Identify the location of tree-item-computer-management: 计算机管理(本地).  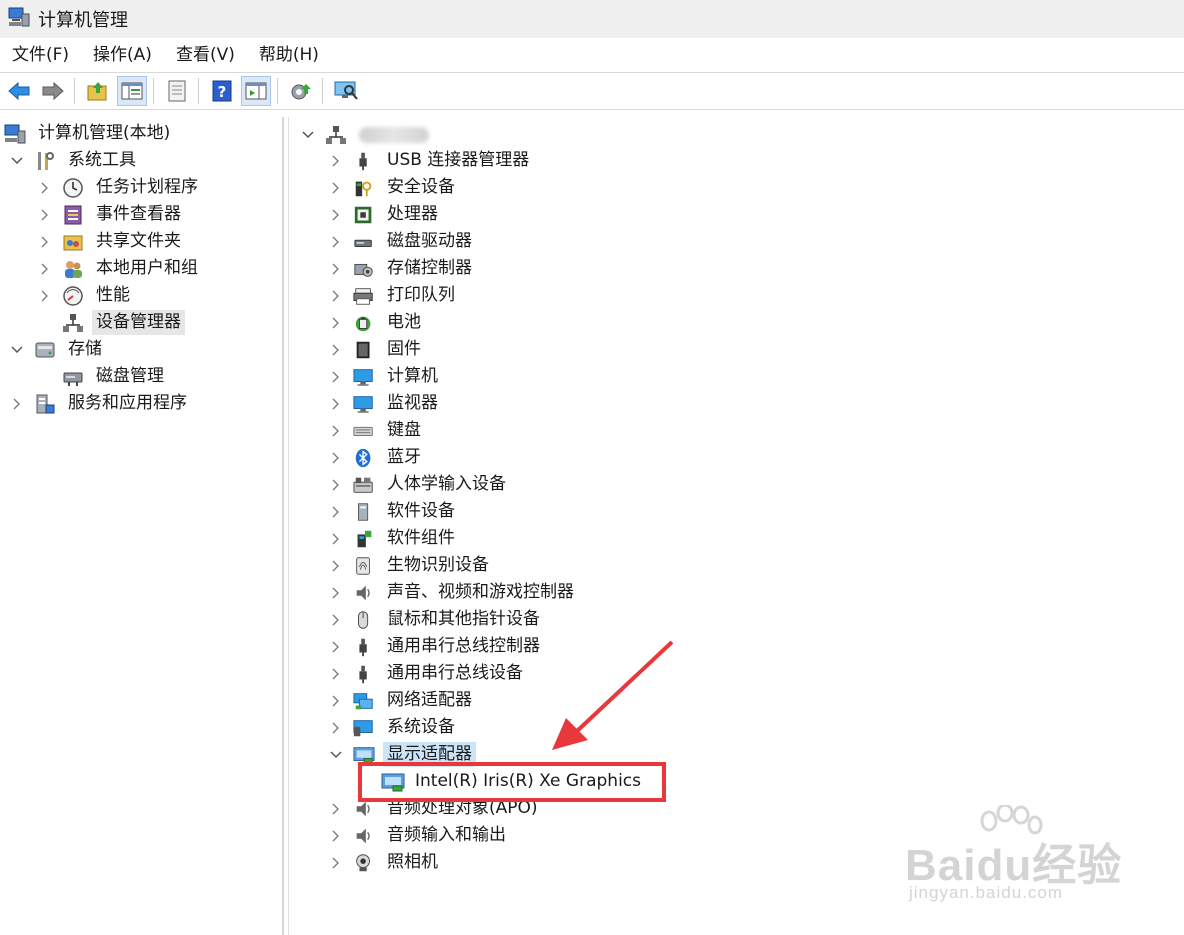
(89, 133).